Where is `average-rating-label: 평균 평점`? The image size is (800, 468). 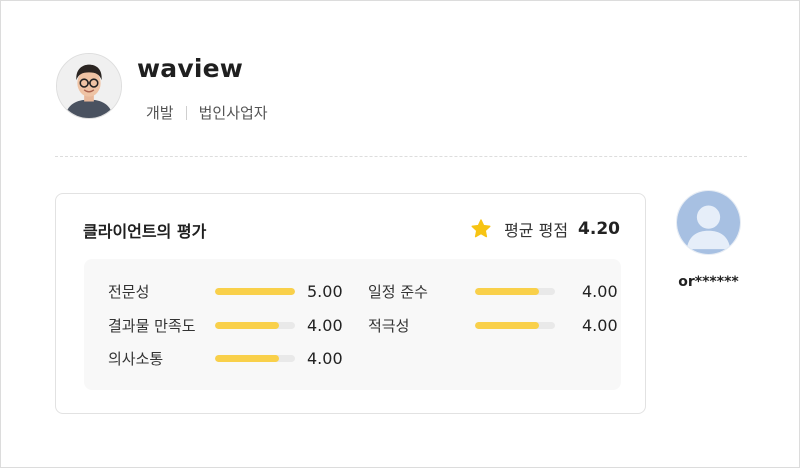
average-rating-label: 평균 평점 is located at coordinates (536, 230).